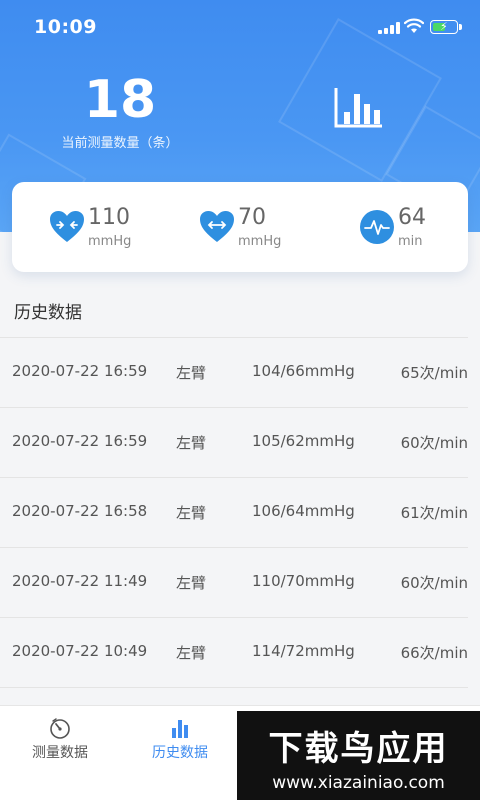 This screenshot has height=800, width=480. What do you see at coordinates (67, 226) in the screenshot?
I see `heart-compress-icon` at bounding box center [67, 226].